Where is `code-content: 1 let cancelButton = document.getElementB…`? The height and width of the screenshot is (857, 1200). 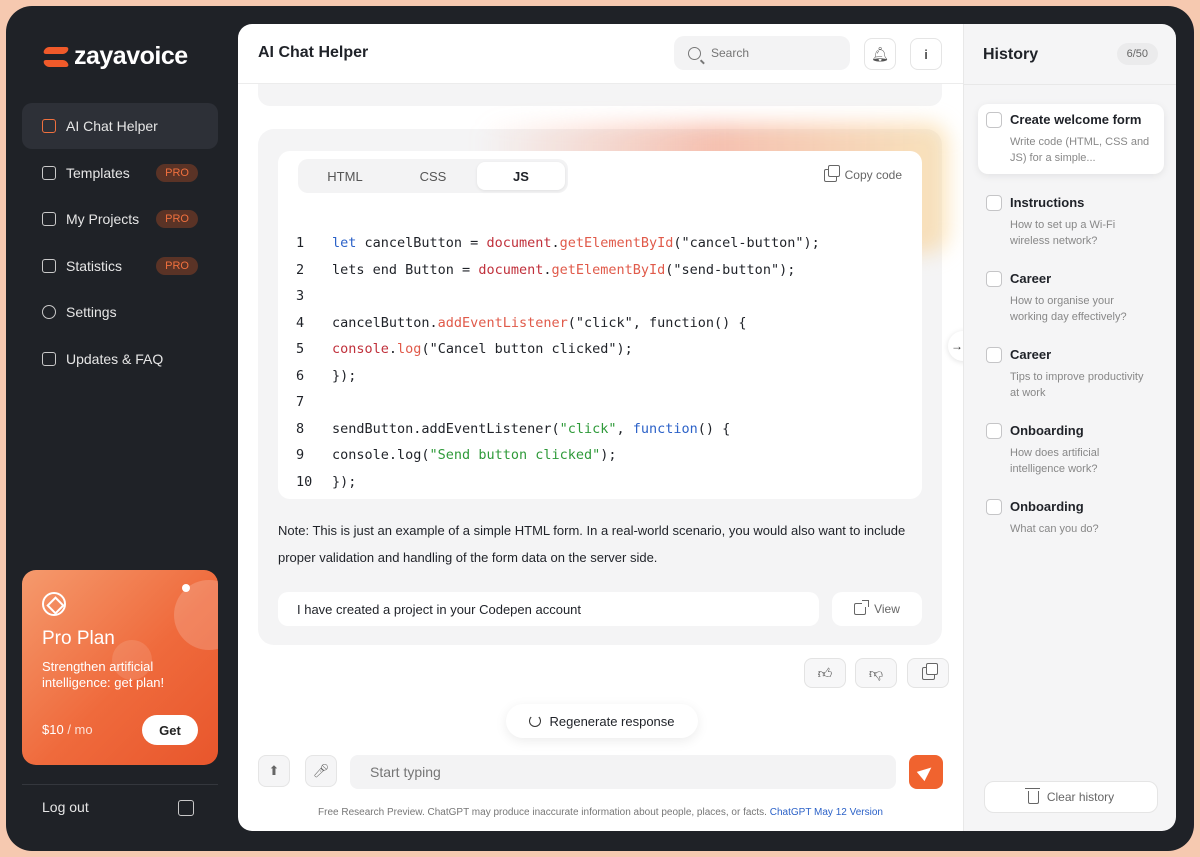
code-content: 1 let cancelButton = document.getElementB… is located at coordinates (558, 367).